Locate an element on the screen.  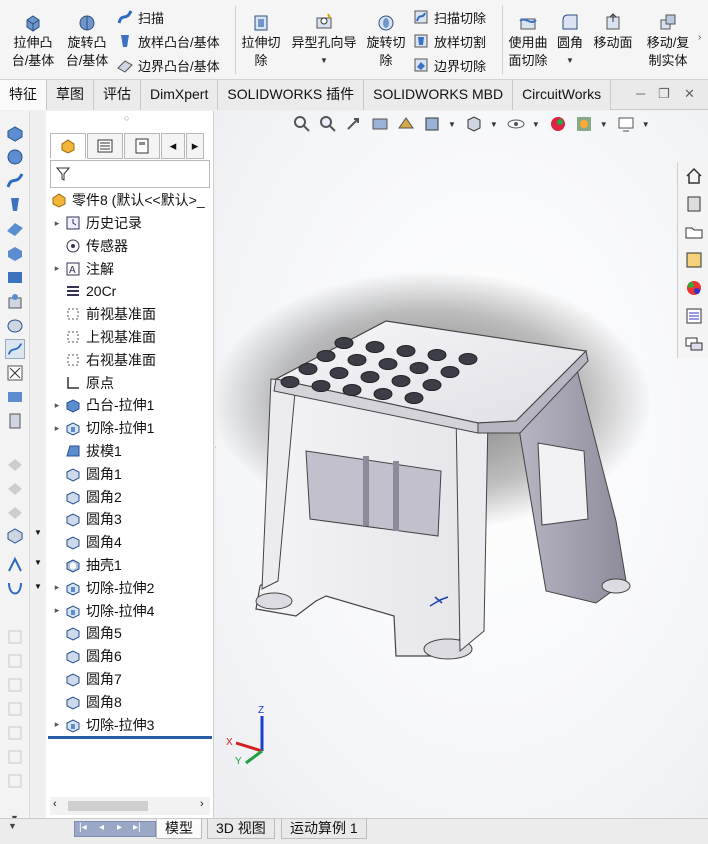
tree-item: ▸ 切除-拉伸1 is located at coordinates (102, 428).